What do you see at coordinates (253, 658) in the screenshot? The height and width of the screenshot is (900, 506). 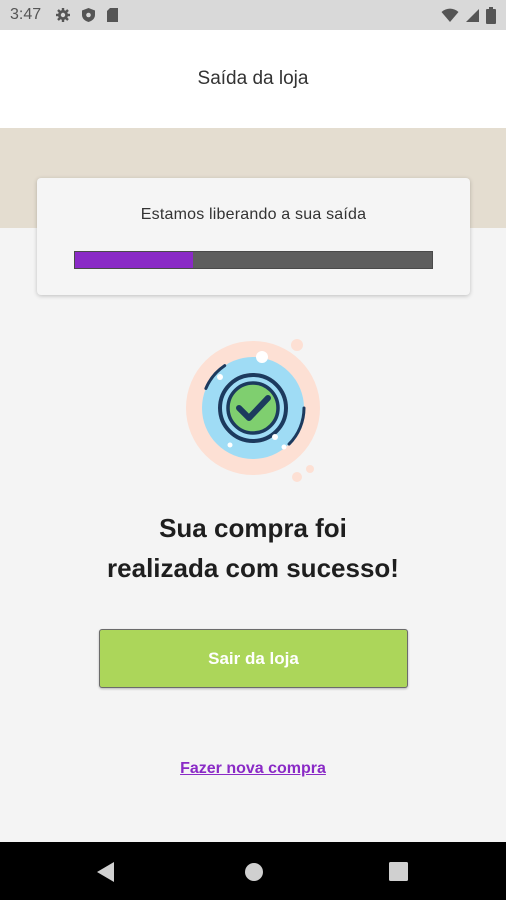 I see `exit-store-button: Sair da loja` at bounding box center [253, 658].